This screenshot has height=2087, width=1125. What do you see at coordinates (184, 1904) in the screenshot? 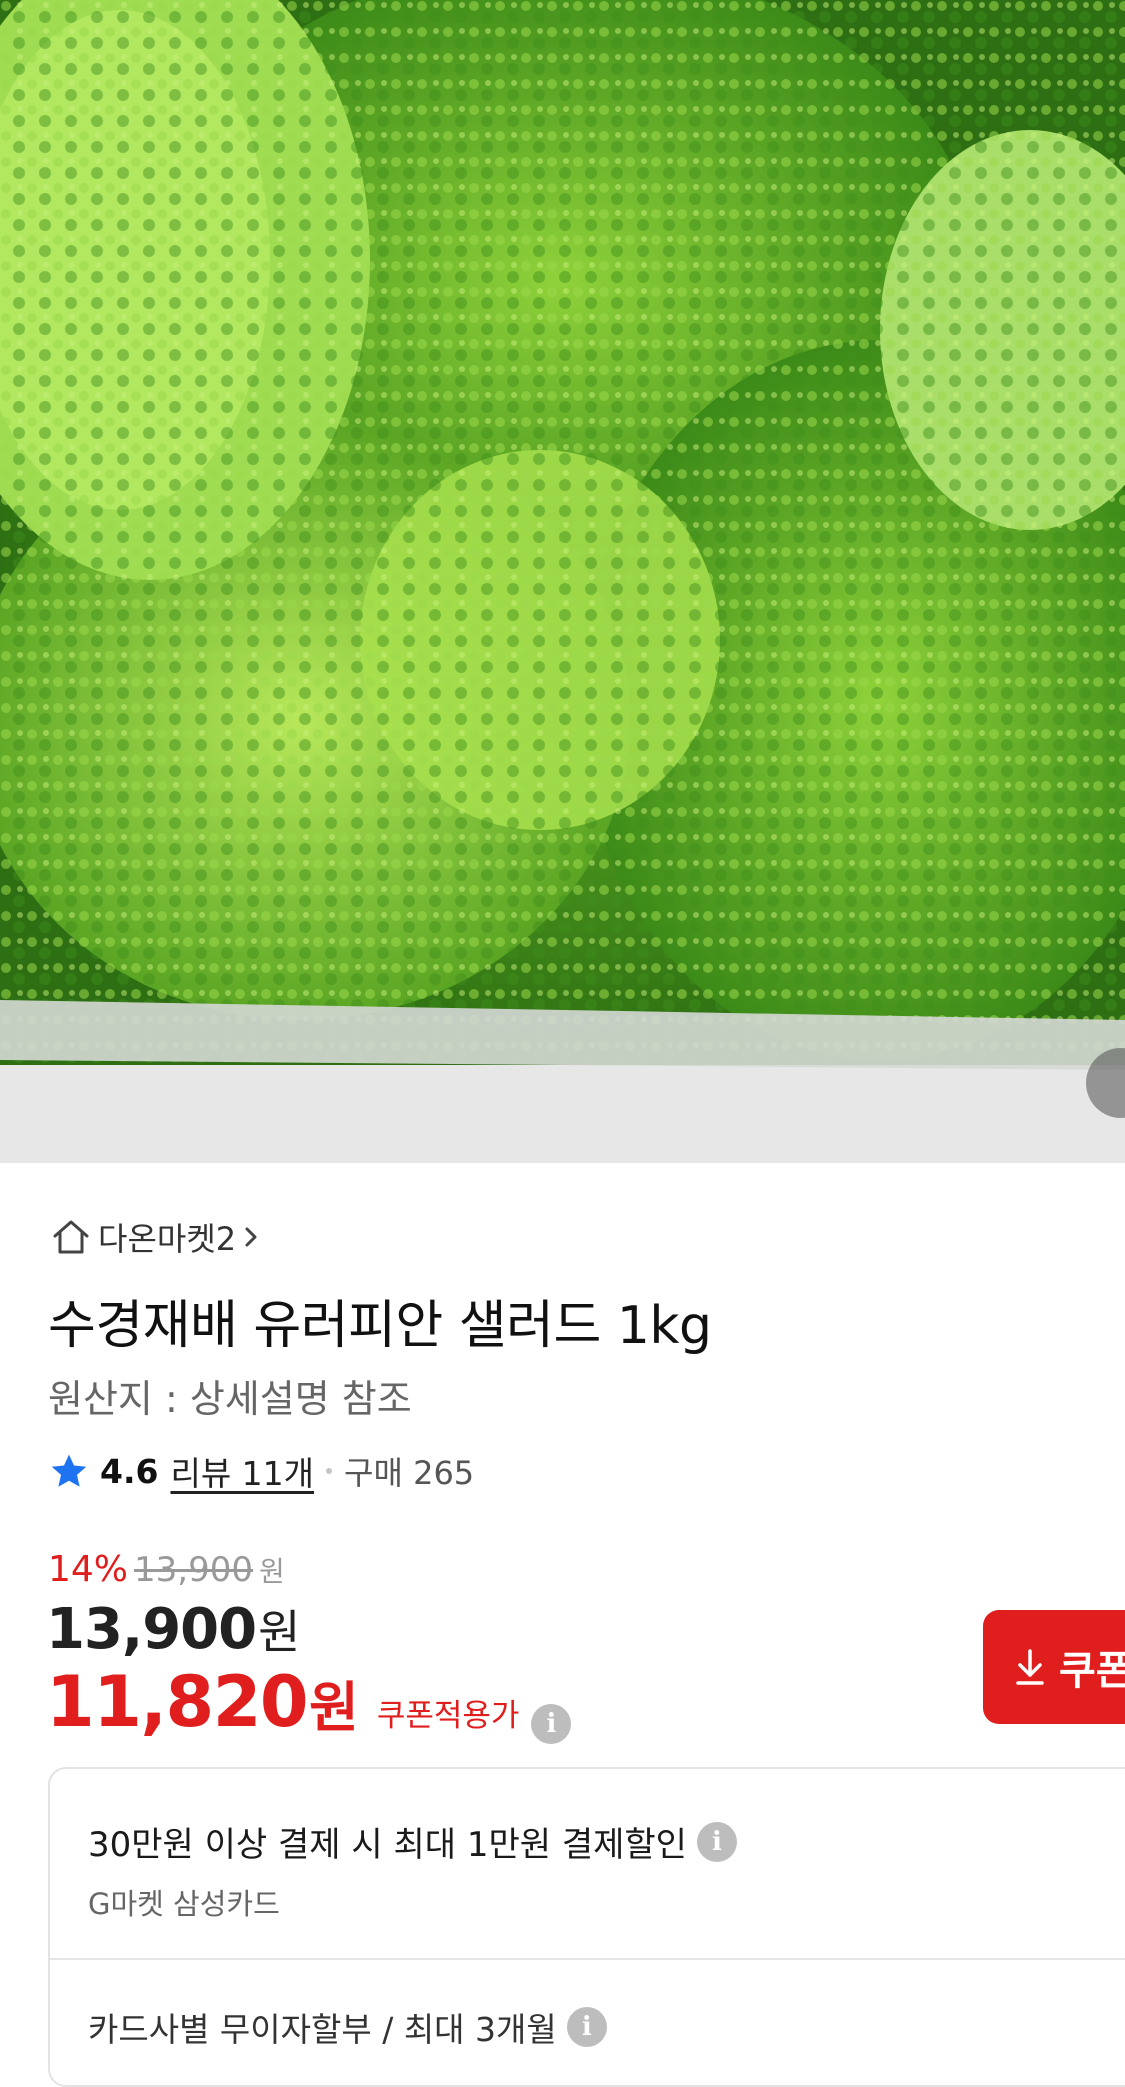
I see `card-promo-issuer: G마켓 삼성카드` at bounding box center [184, 1904].